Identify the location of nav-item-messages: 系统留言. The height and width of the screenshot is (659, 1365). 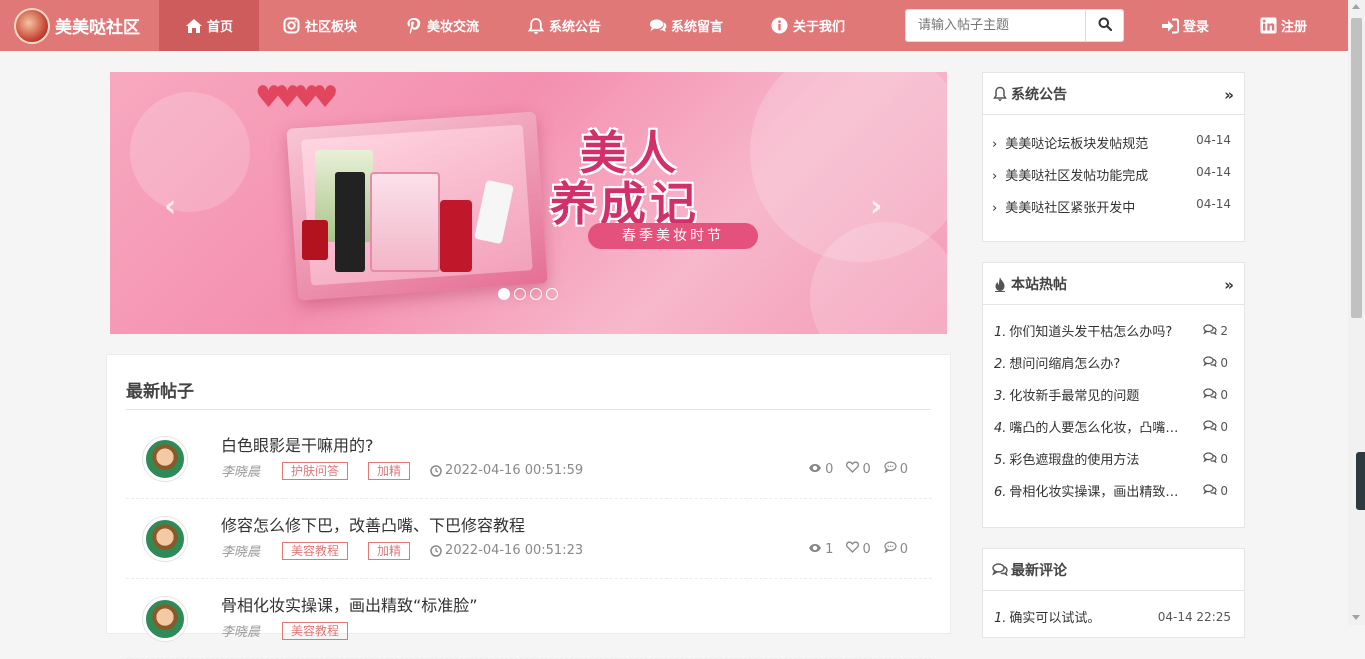
(686, 25).